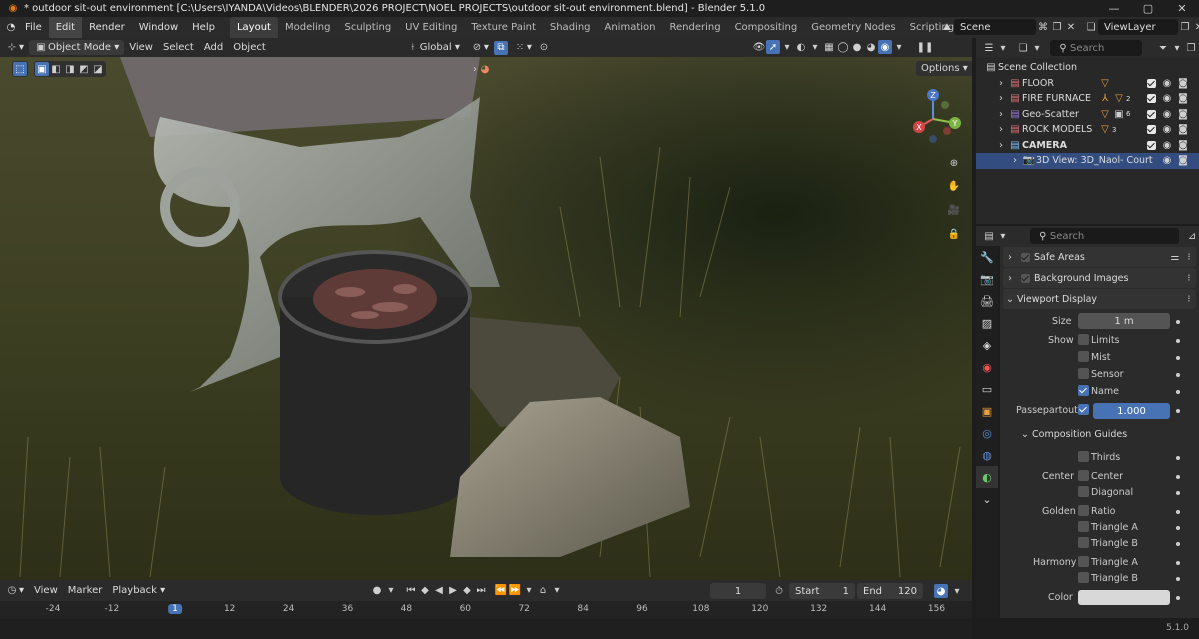  I want to click on tab-compositing: Compositing, so click(766, 27).